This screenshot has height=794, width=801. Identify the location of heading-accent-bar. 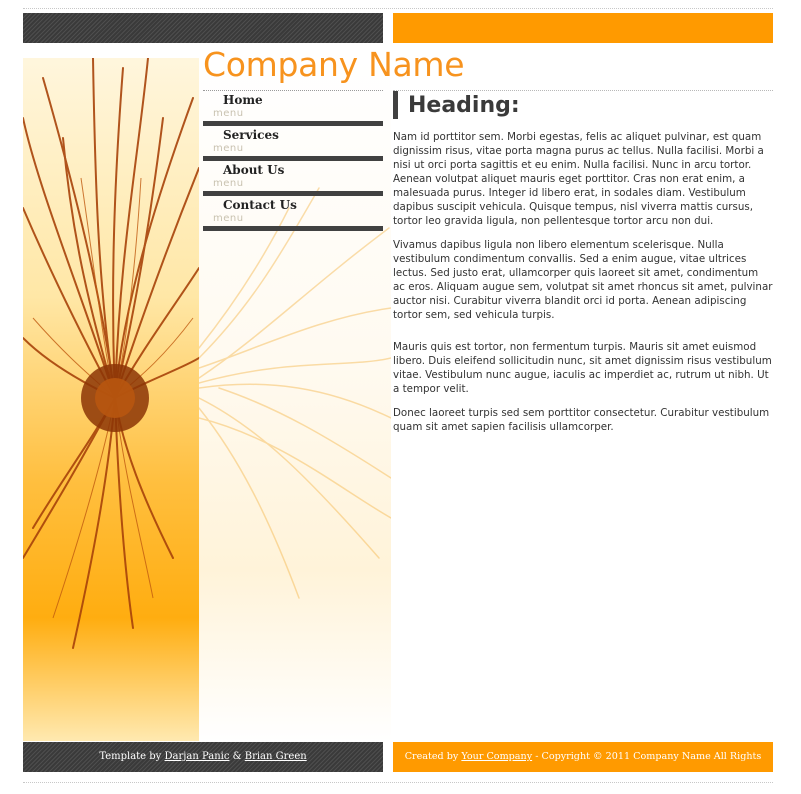
(395, 105).